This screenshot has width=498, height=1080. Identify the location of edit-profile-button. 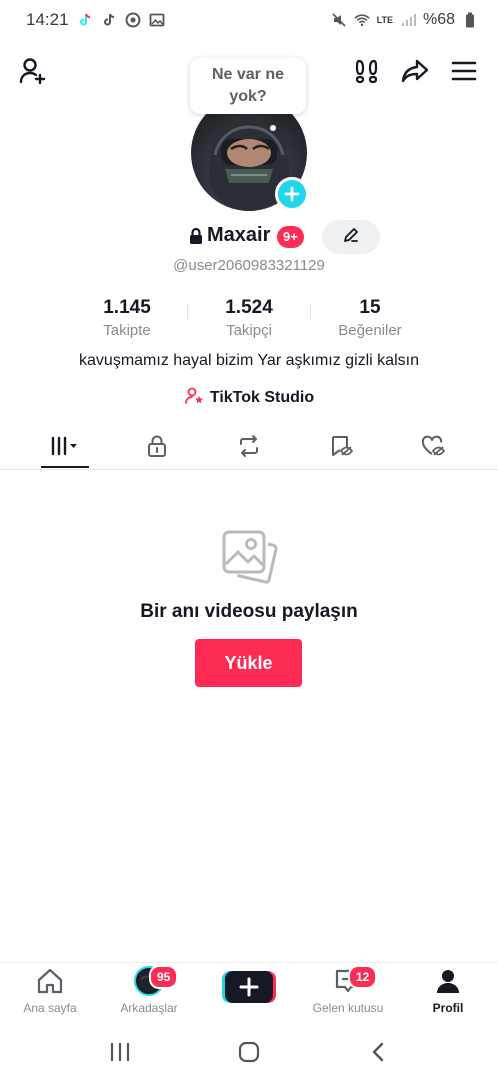
(351, 237).